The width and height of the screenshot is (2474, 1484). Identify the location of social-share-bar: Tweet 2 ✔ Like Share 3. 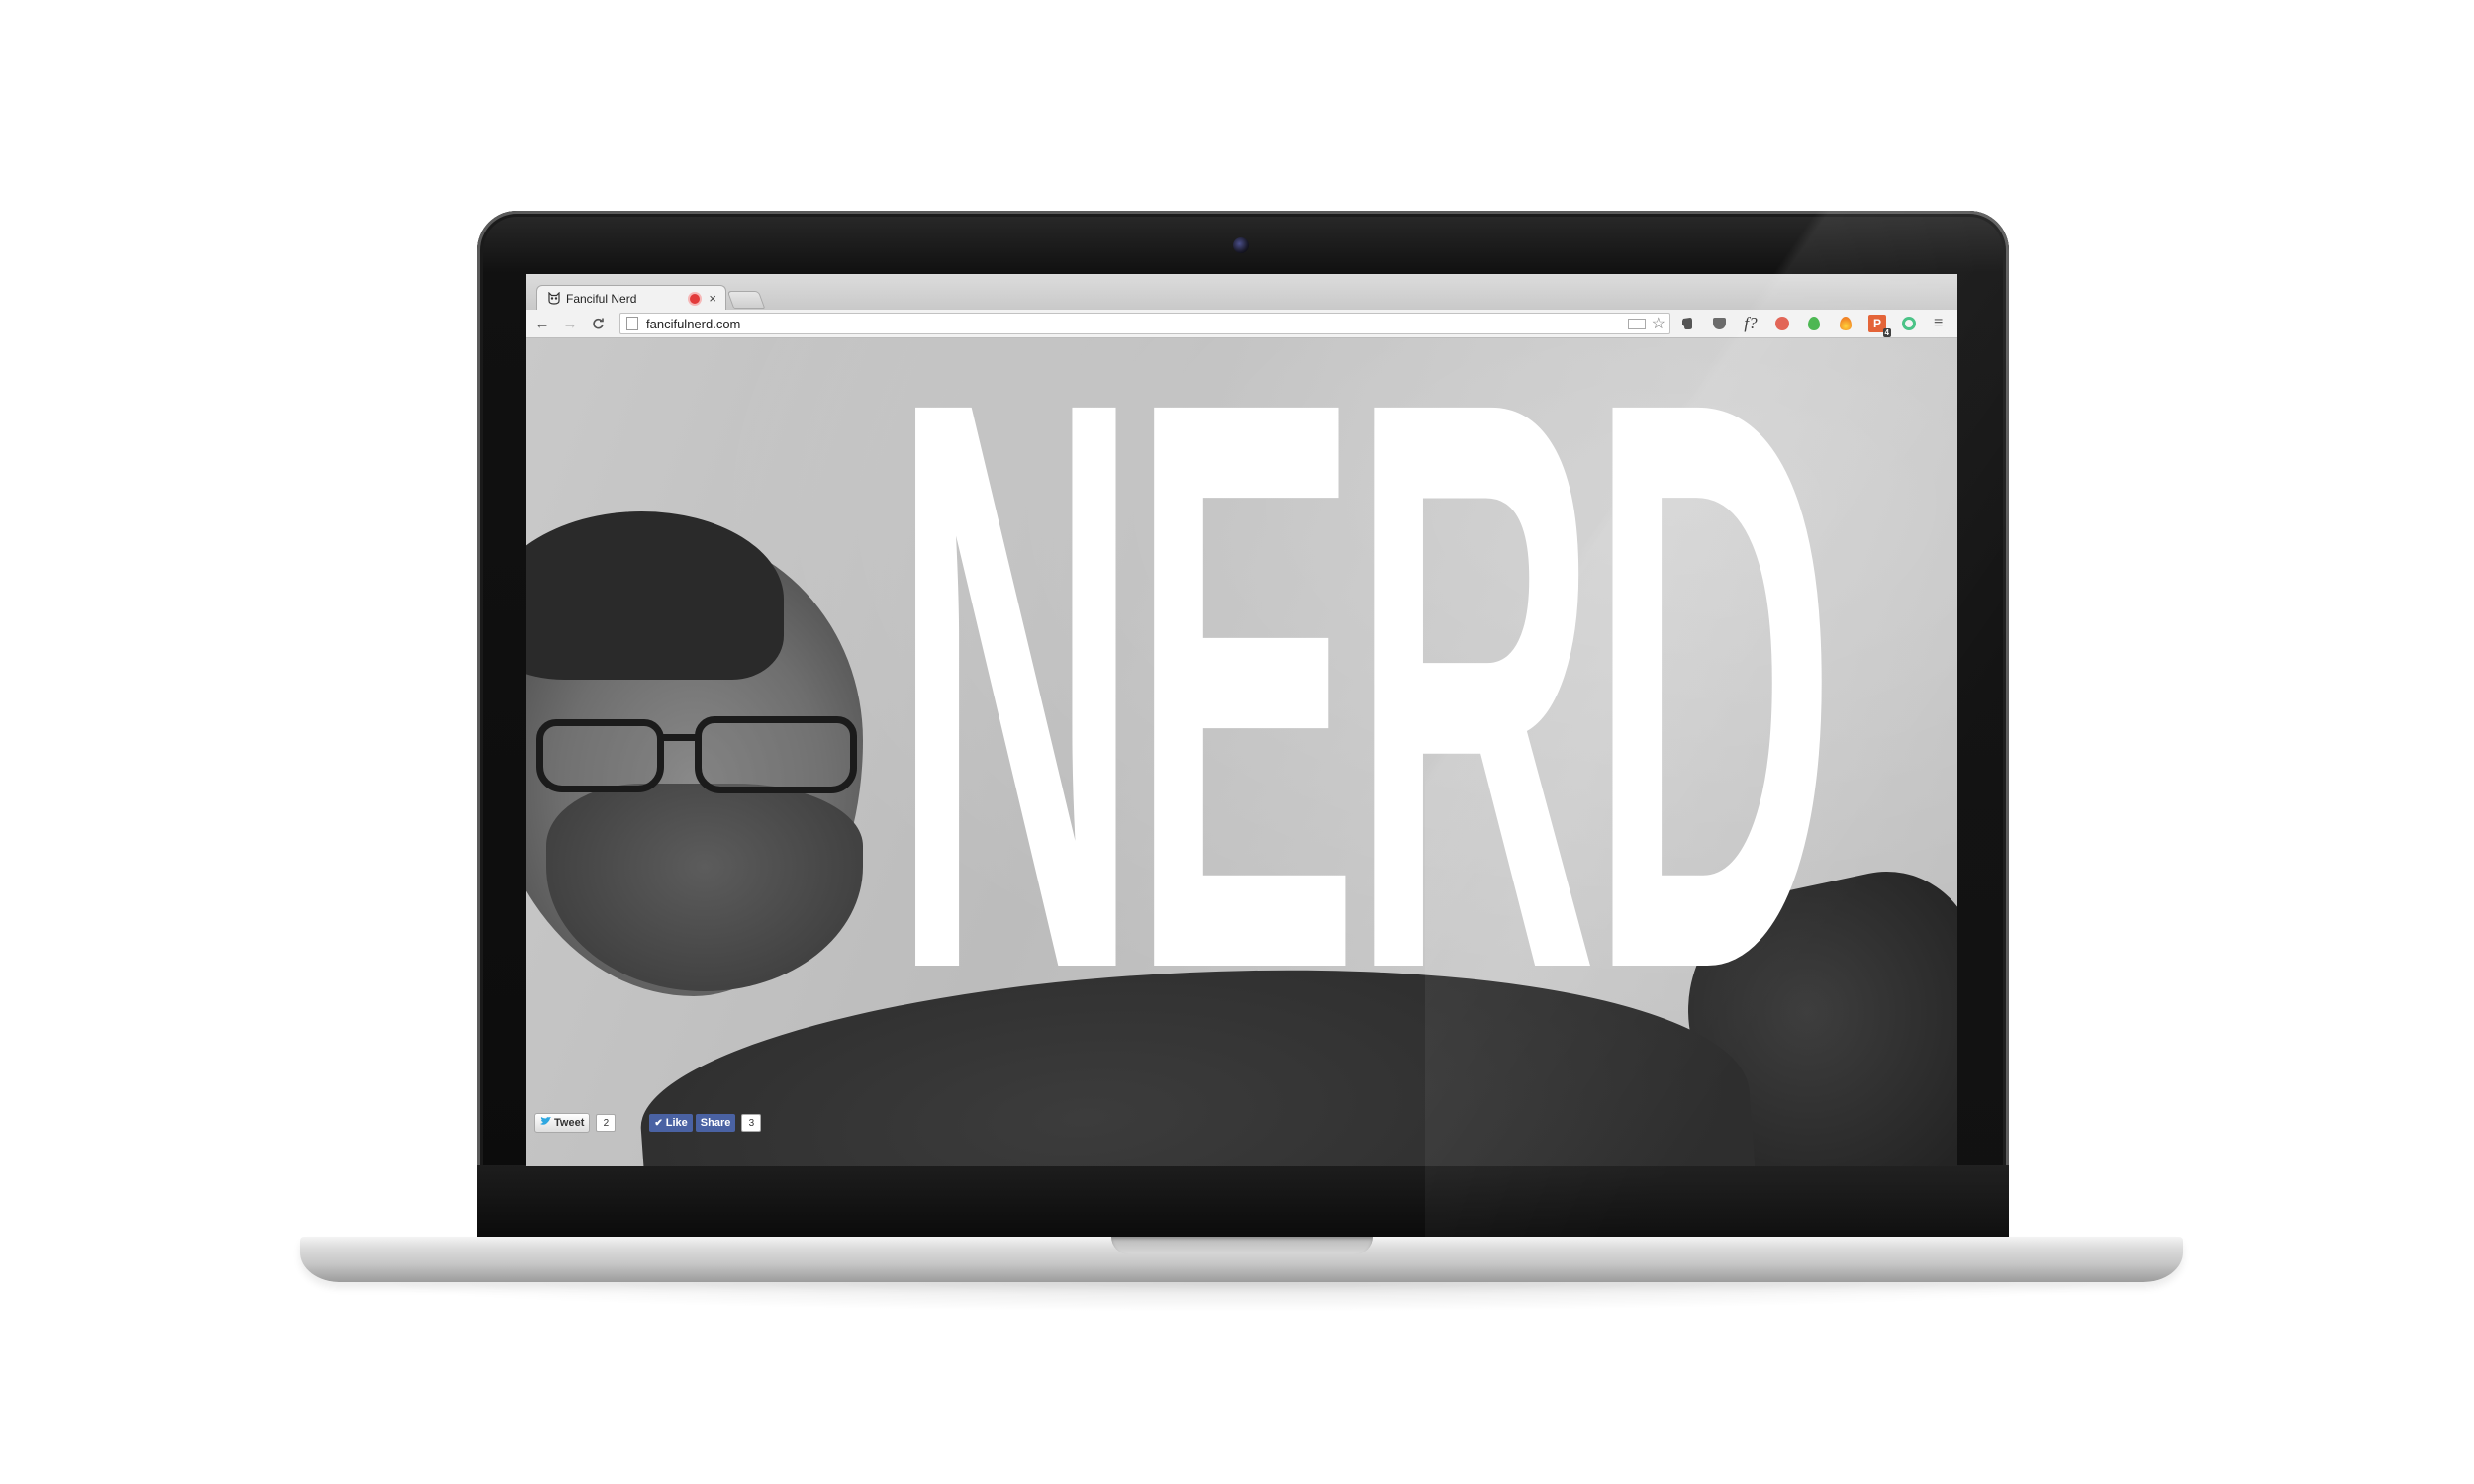
(648, 1123).